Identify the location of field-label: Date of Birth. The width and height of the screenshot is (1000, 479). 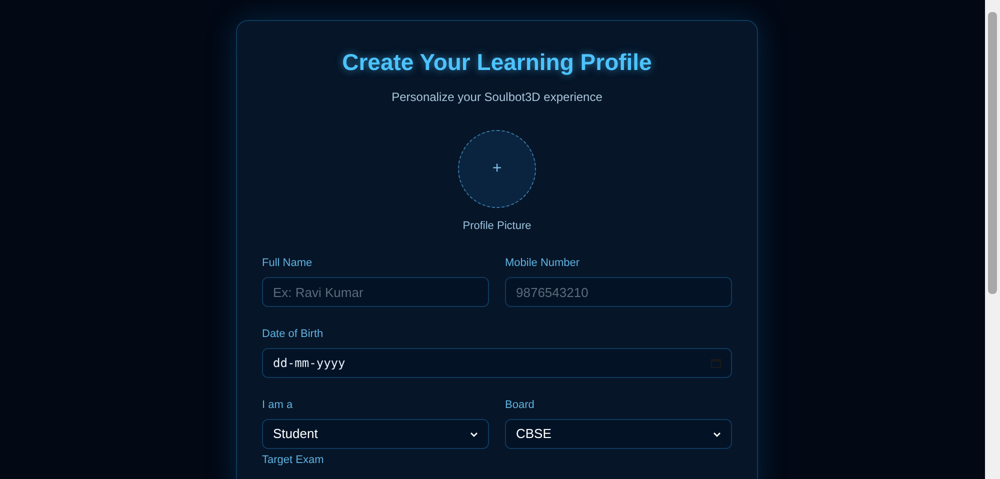
(293, 334).